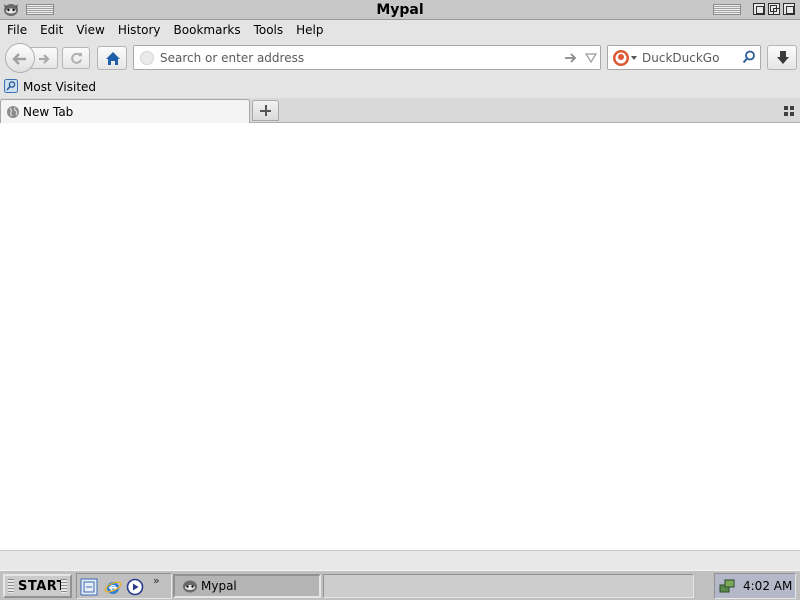 This screenshot has height=600, width=800. I want to click on status-strip, so click(400, 560).